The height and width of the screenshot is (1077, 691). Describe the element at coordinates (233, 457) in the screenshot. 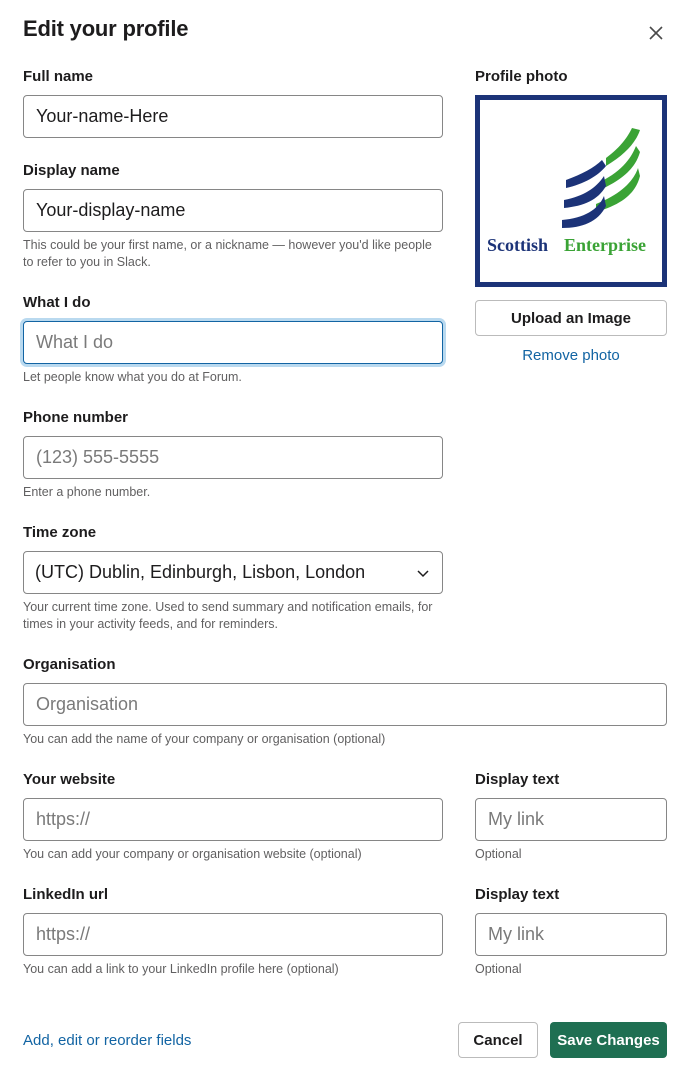

I see `phone-input: (123) 555-5555` at that location.